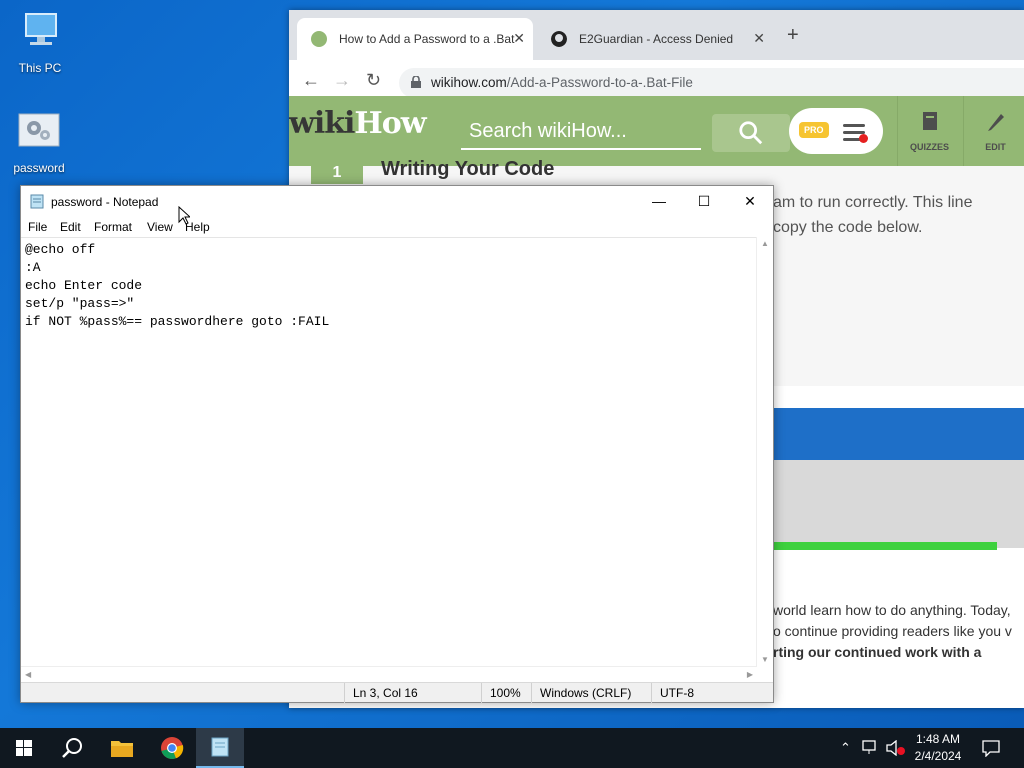 The image size is (1024, 768). What do you see at coordinates (938, 756) in the screenshot?
I see `clock-date: 2/4/2024` at bounding box center [938, 756].